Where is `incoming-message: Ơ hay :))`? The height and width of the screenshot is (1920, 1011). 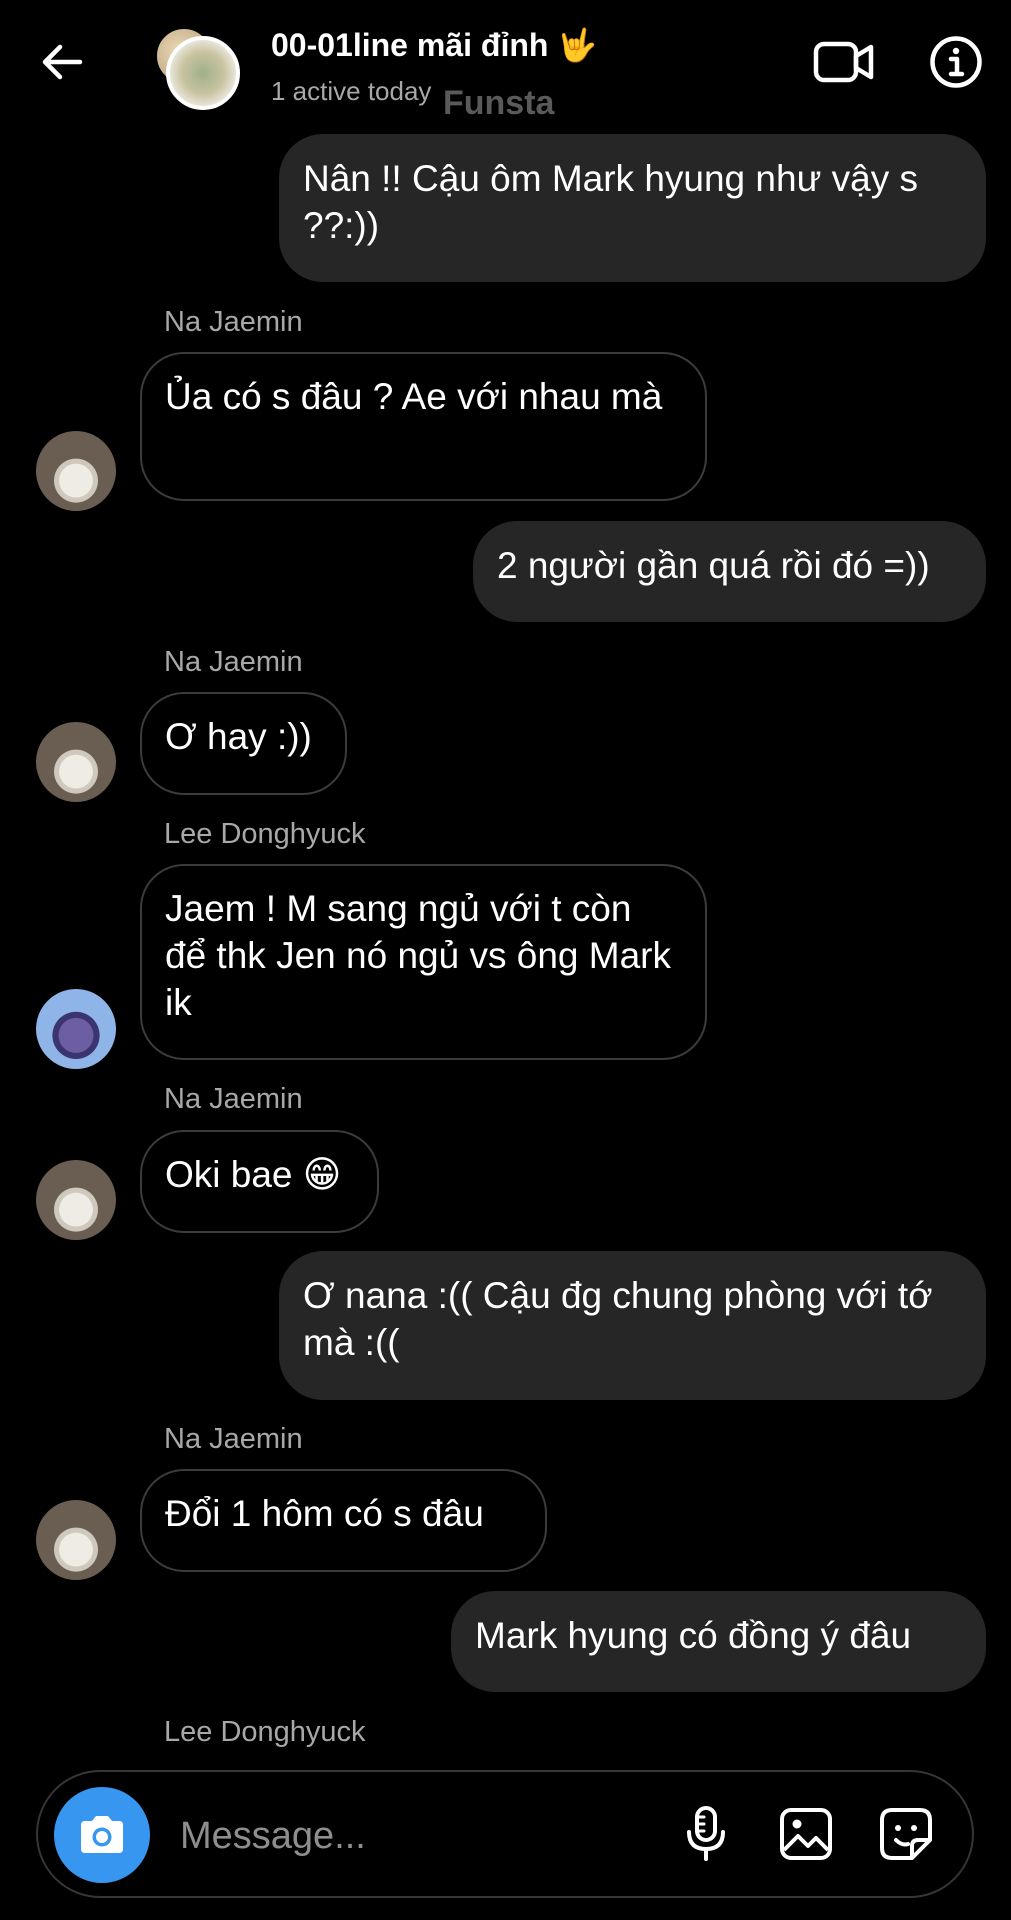
incoming-message: Ơ hay :)) is located at coordinates (243, 743).